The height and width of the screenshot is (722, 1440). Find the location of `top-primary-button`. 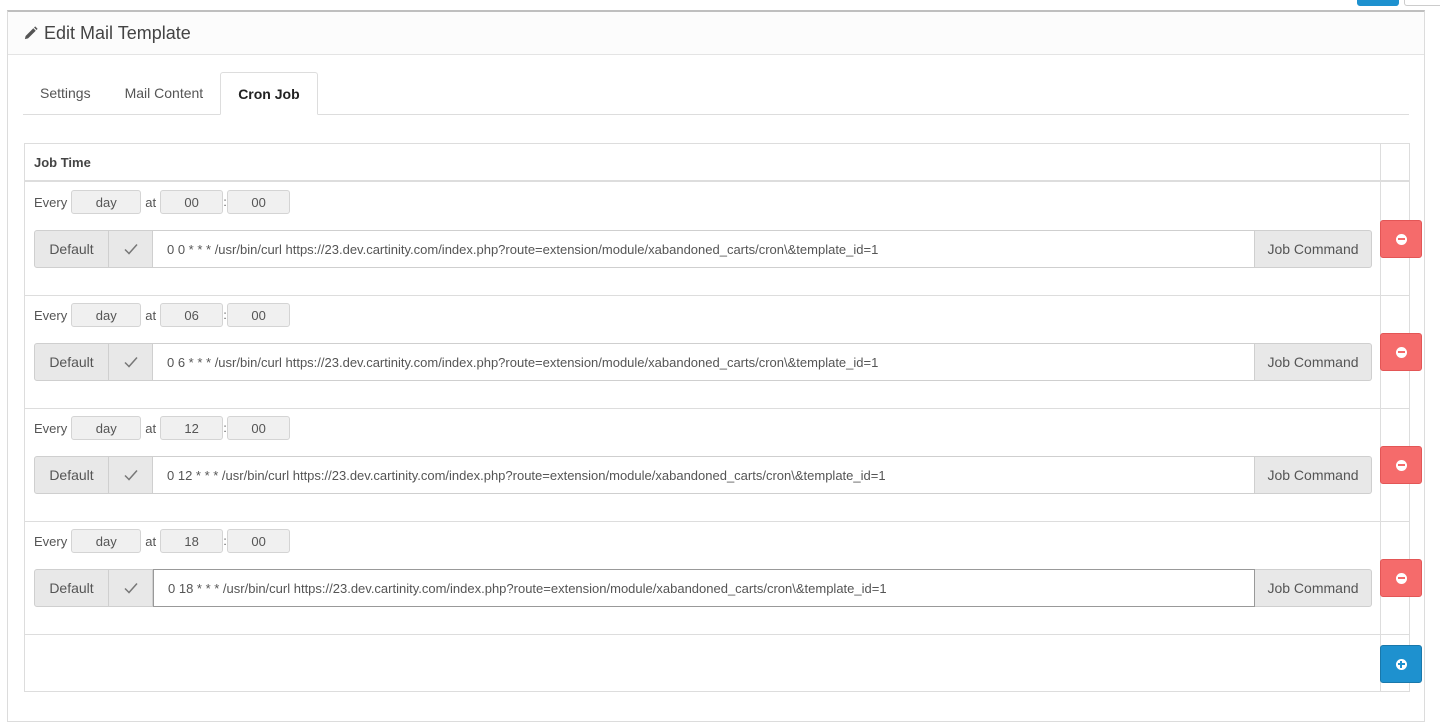

top-primary-button is located at coordinates (1378, 3).